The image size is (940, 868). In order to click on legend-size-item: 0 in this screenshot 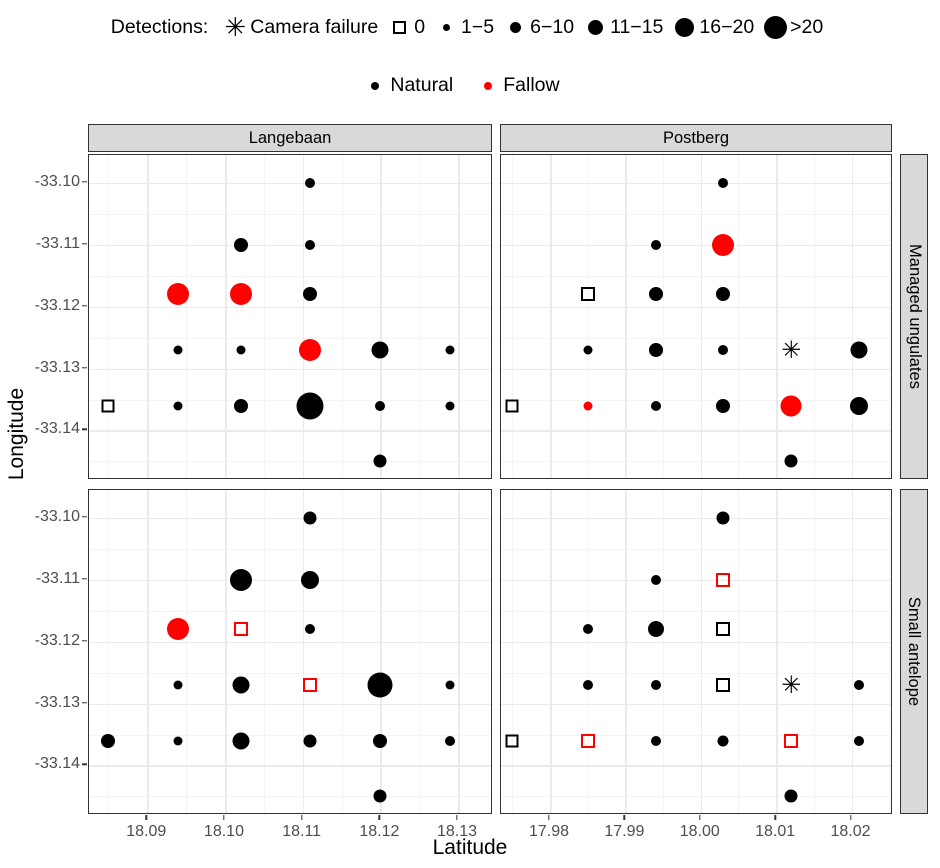, I will do `click(407, 27)`.